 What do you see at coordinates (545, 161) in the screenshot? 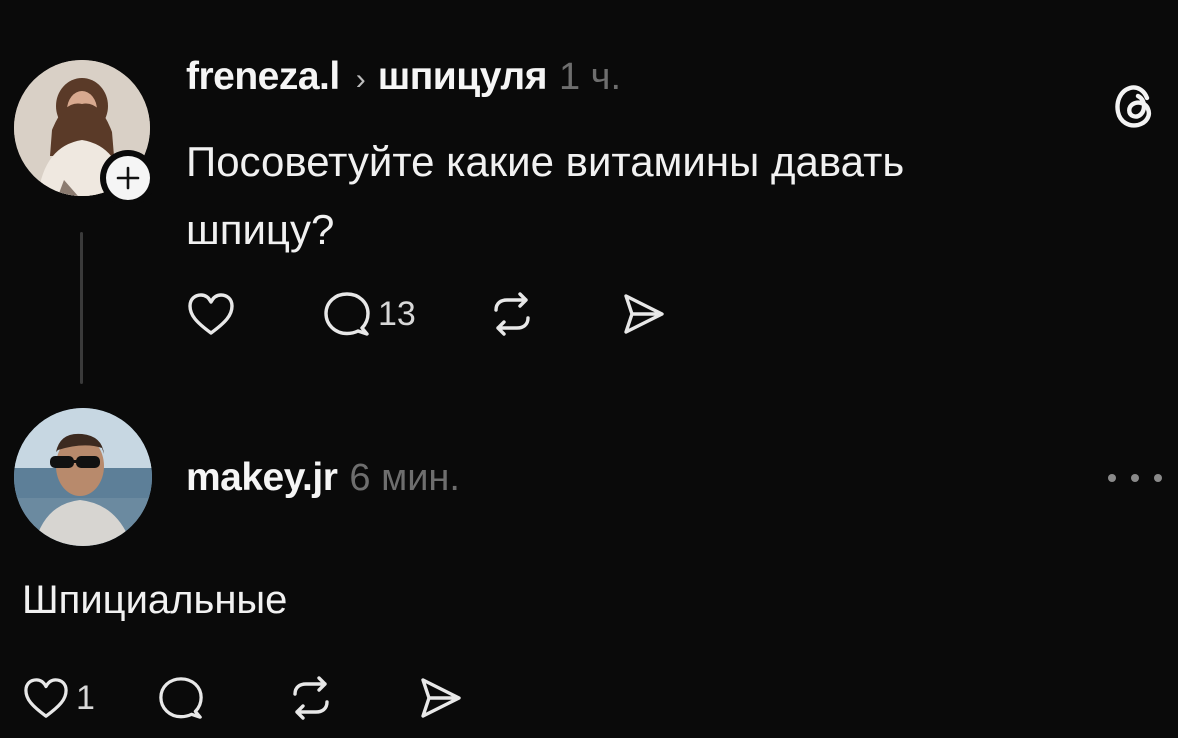
I see `post-text-line-1: Посоветуйте какие витамины давать` at bounding box center [545, 161].